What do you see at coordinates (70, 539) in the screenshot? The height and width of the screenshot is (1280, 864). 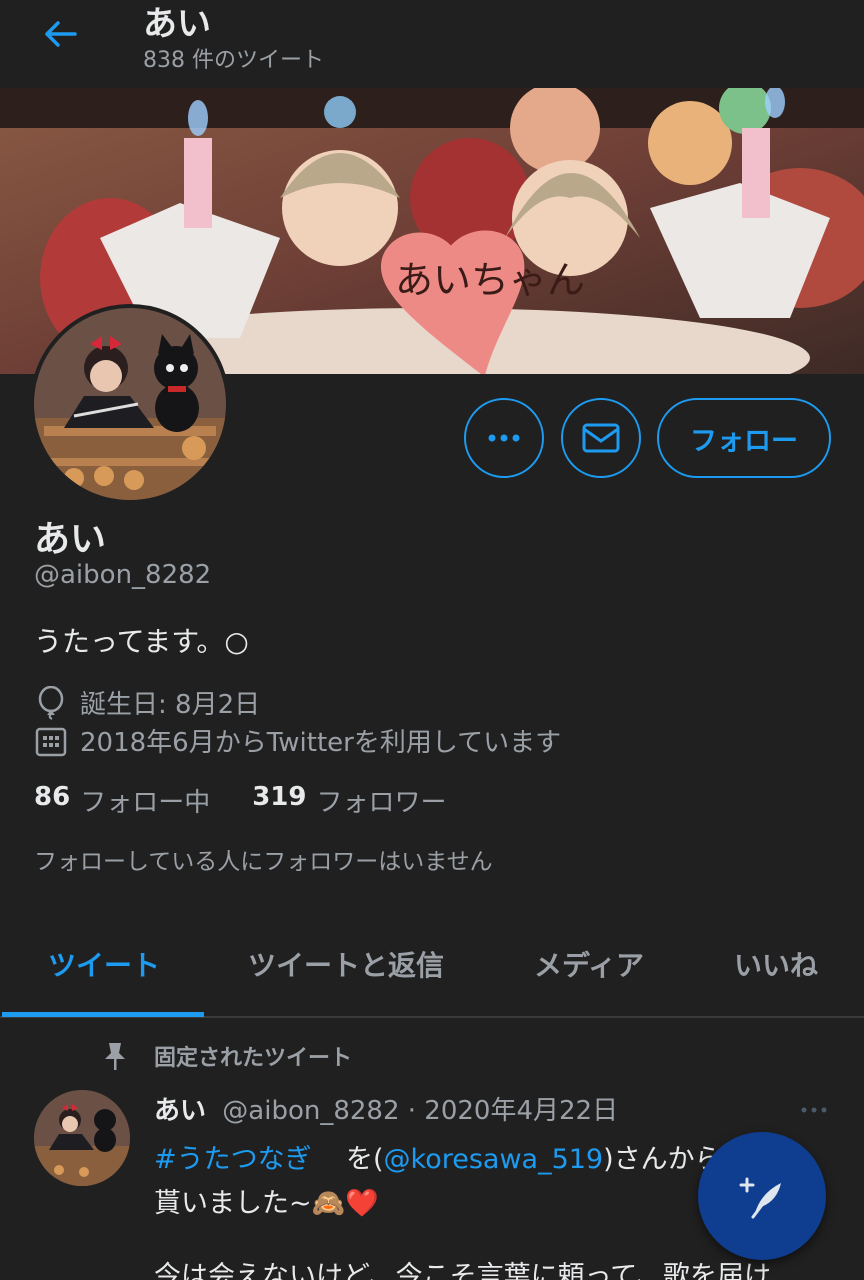 I see `profile-display-name: あい` at bounding box center [70, 539].